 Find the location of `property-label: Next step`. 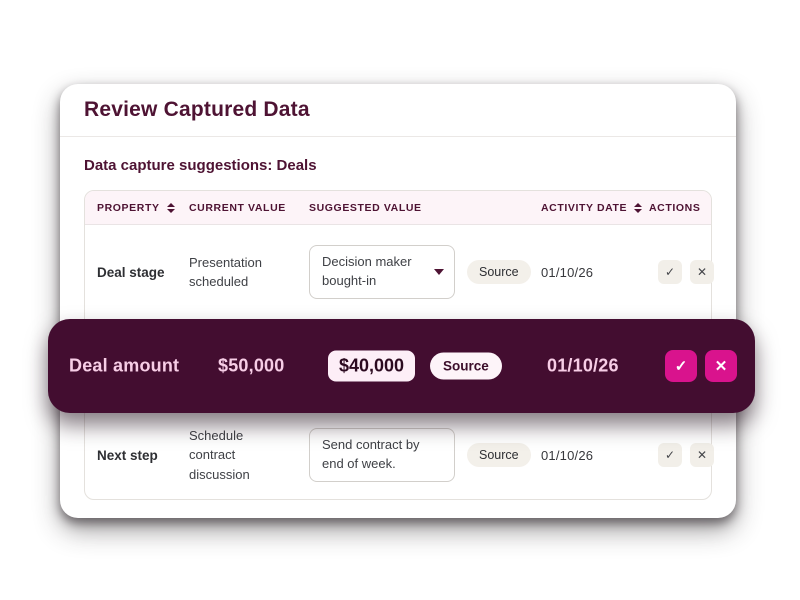

property-label: Next step is located at coordinates (127, 455).